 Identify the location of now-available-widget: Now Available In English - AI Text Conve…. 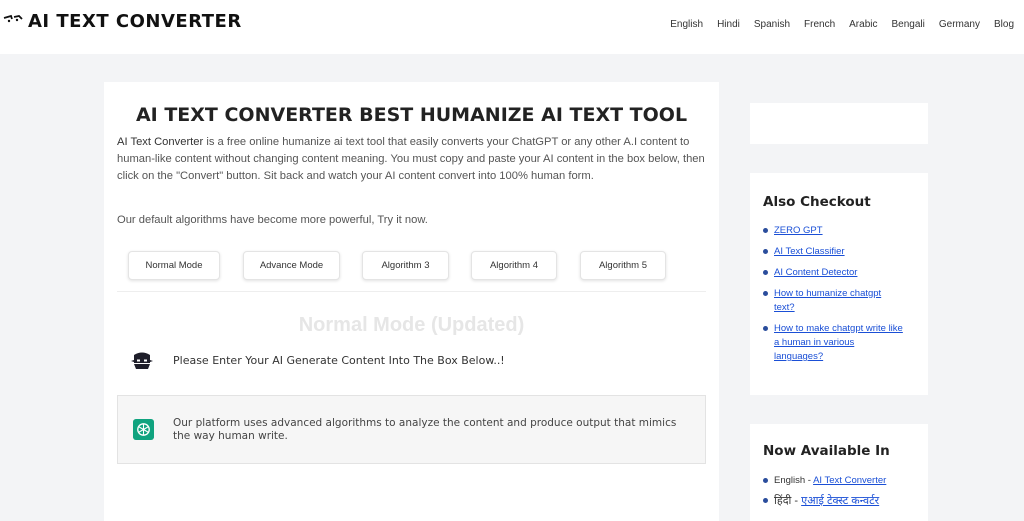
(839, 472).